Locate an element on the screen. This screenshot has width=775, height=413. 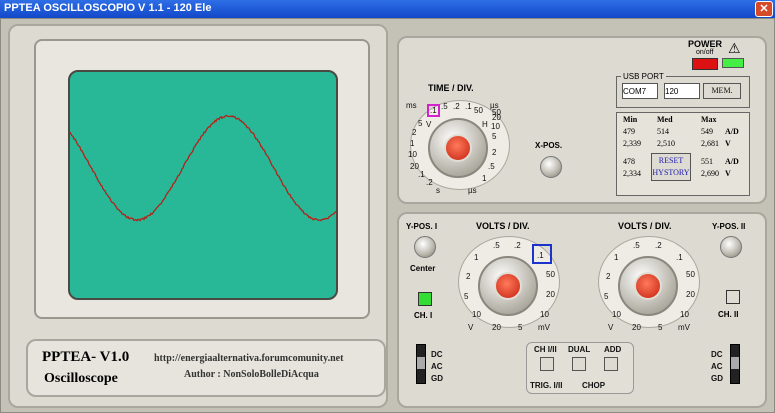
center-label: Center is located at coordinates (422, 268).